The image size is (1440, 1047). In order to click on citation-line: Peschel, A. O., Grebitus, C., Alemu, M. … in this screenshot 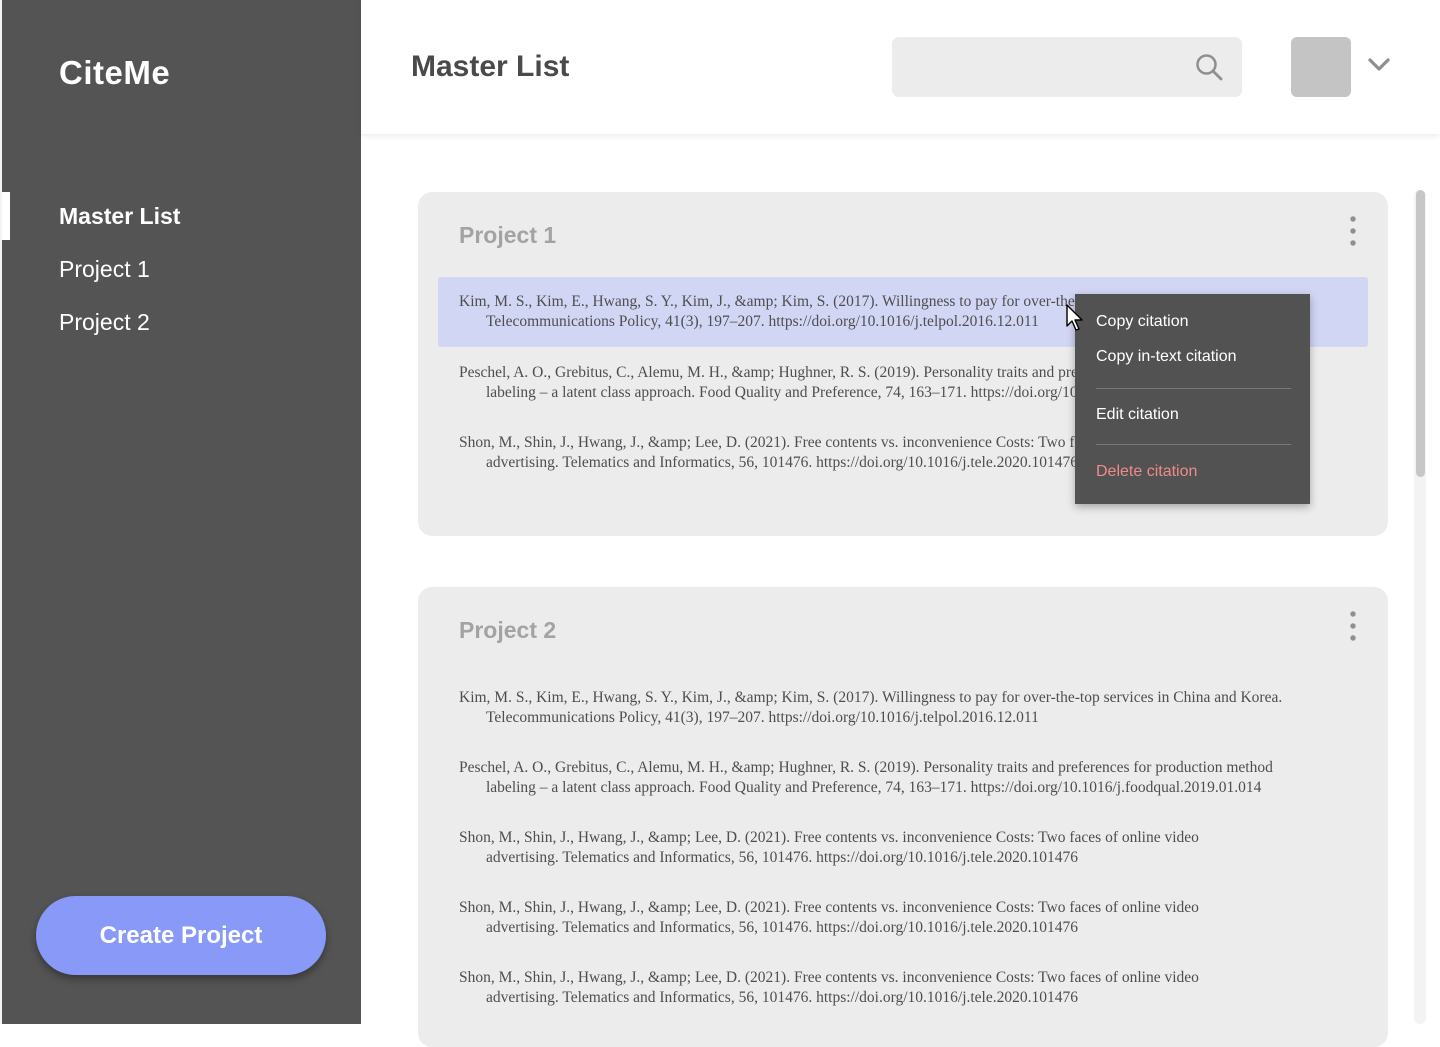, I will do `click(866, 767)`.